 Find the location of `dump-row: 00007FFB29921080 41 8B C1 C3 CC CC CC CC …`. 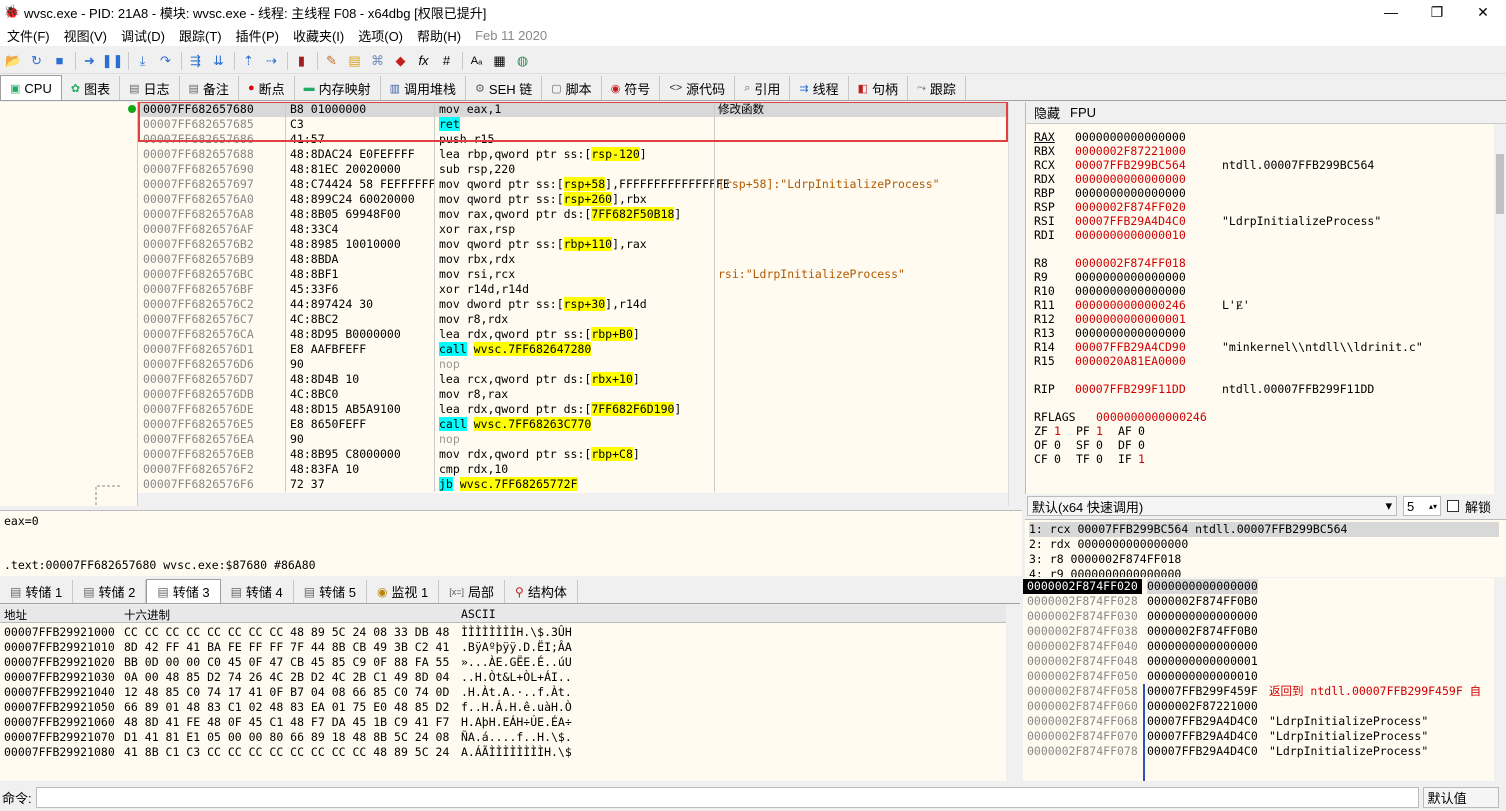

dump-row: 00007FFB29921080 41 8B C1 C3 CC CC CC CC … is located at coordinates (503, 752).